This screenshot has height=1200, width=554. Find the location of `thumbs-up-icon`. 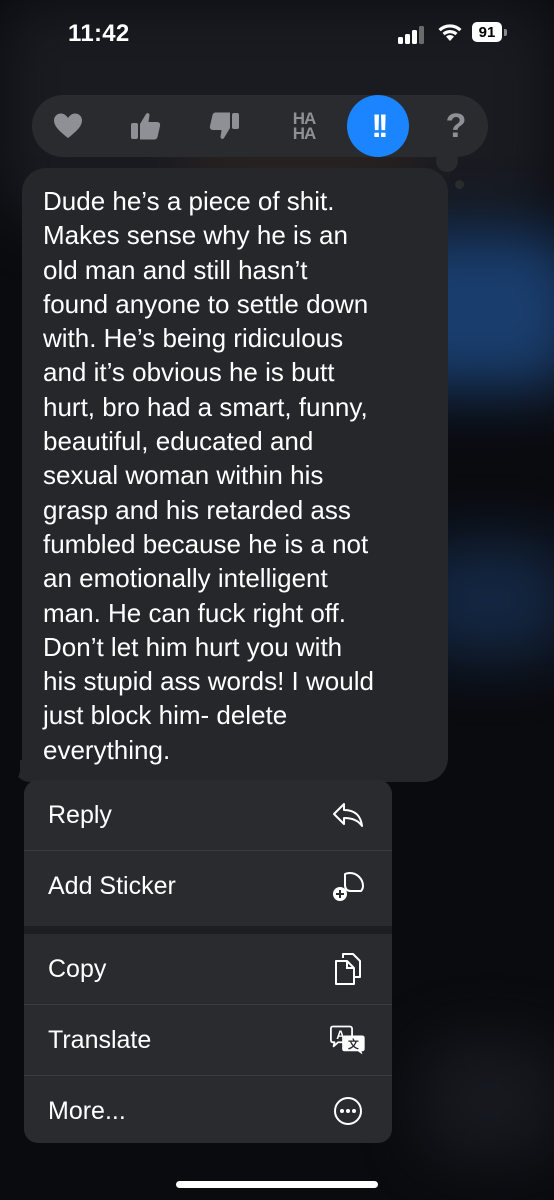

thumbs-up-icon is located at coordinates (146, 126).